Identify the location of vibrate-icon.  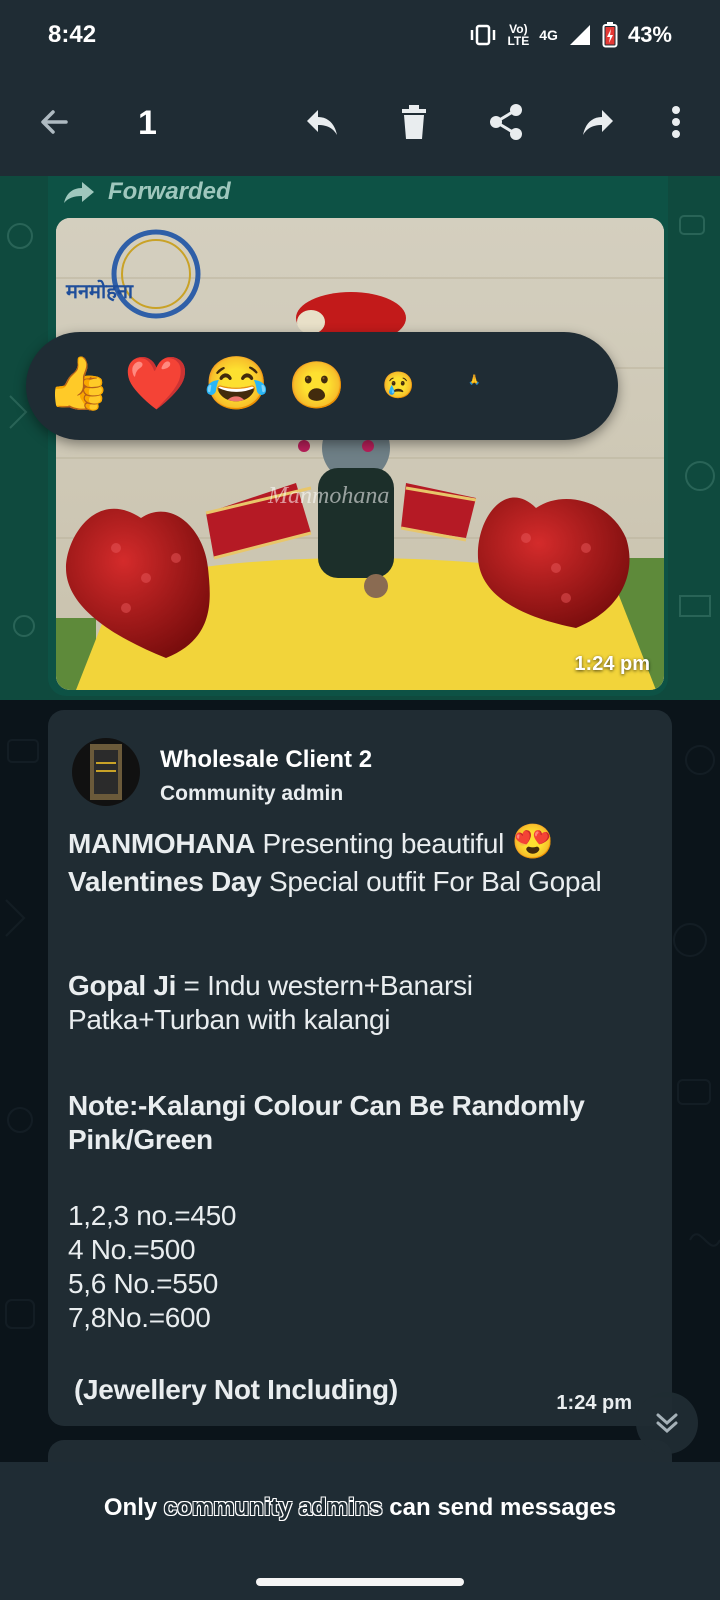
(483, 35).